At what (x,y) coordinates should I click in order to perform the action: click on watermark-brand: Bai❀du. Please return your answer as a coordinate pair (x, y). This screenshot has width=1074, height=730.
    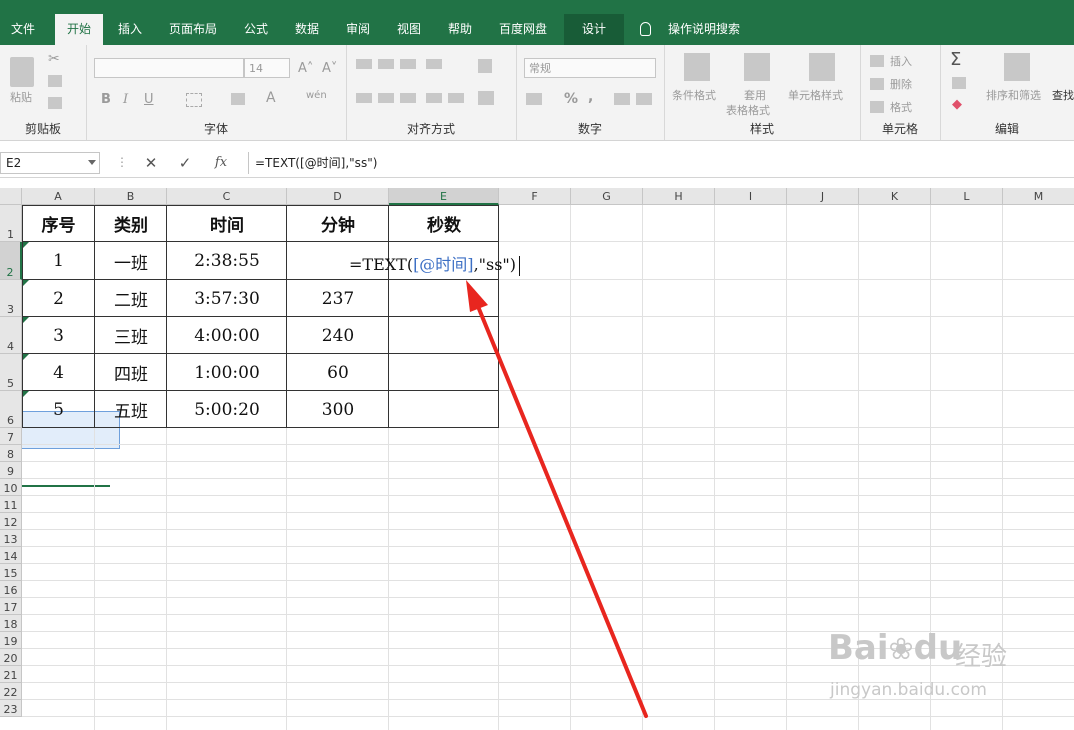
    Looking at the image, I should click on (895, 648).